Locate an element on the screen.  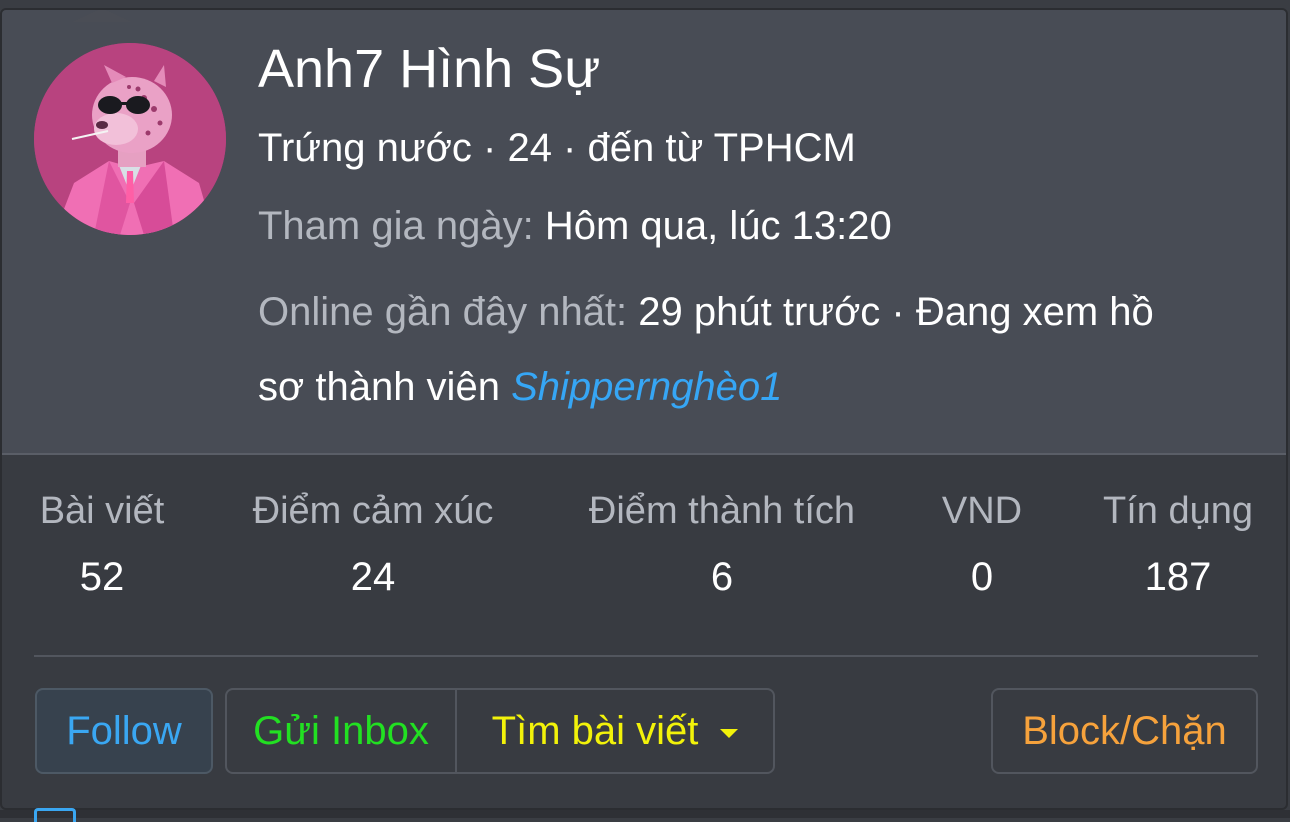
block-button: Block/Chặn is located at coordinates (1124, 731).